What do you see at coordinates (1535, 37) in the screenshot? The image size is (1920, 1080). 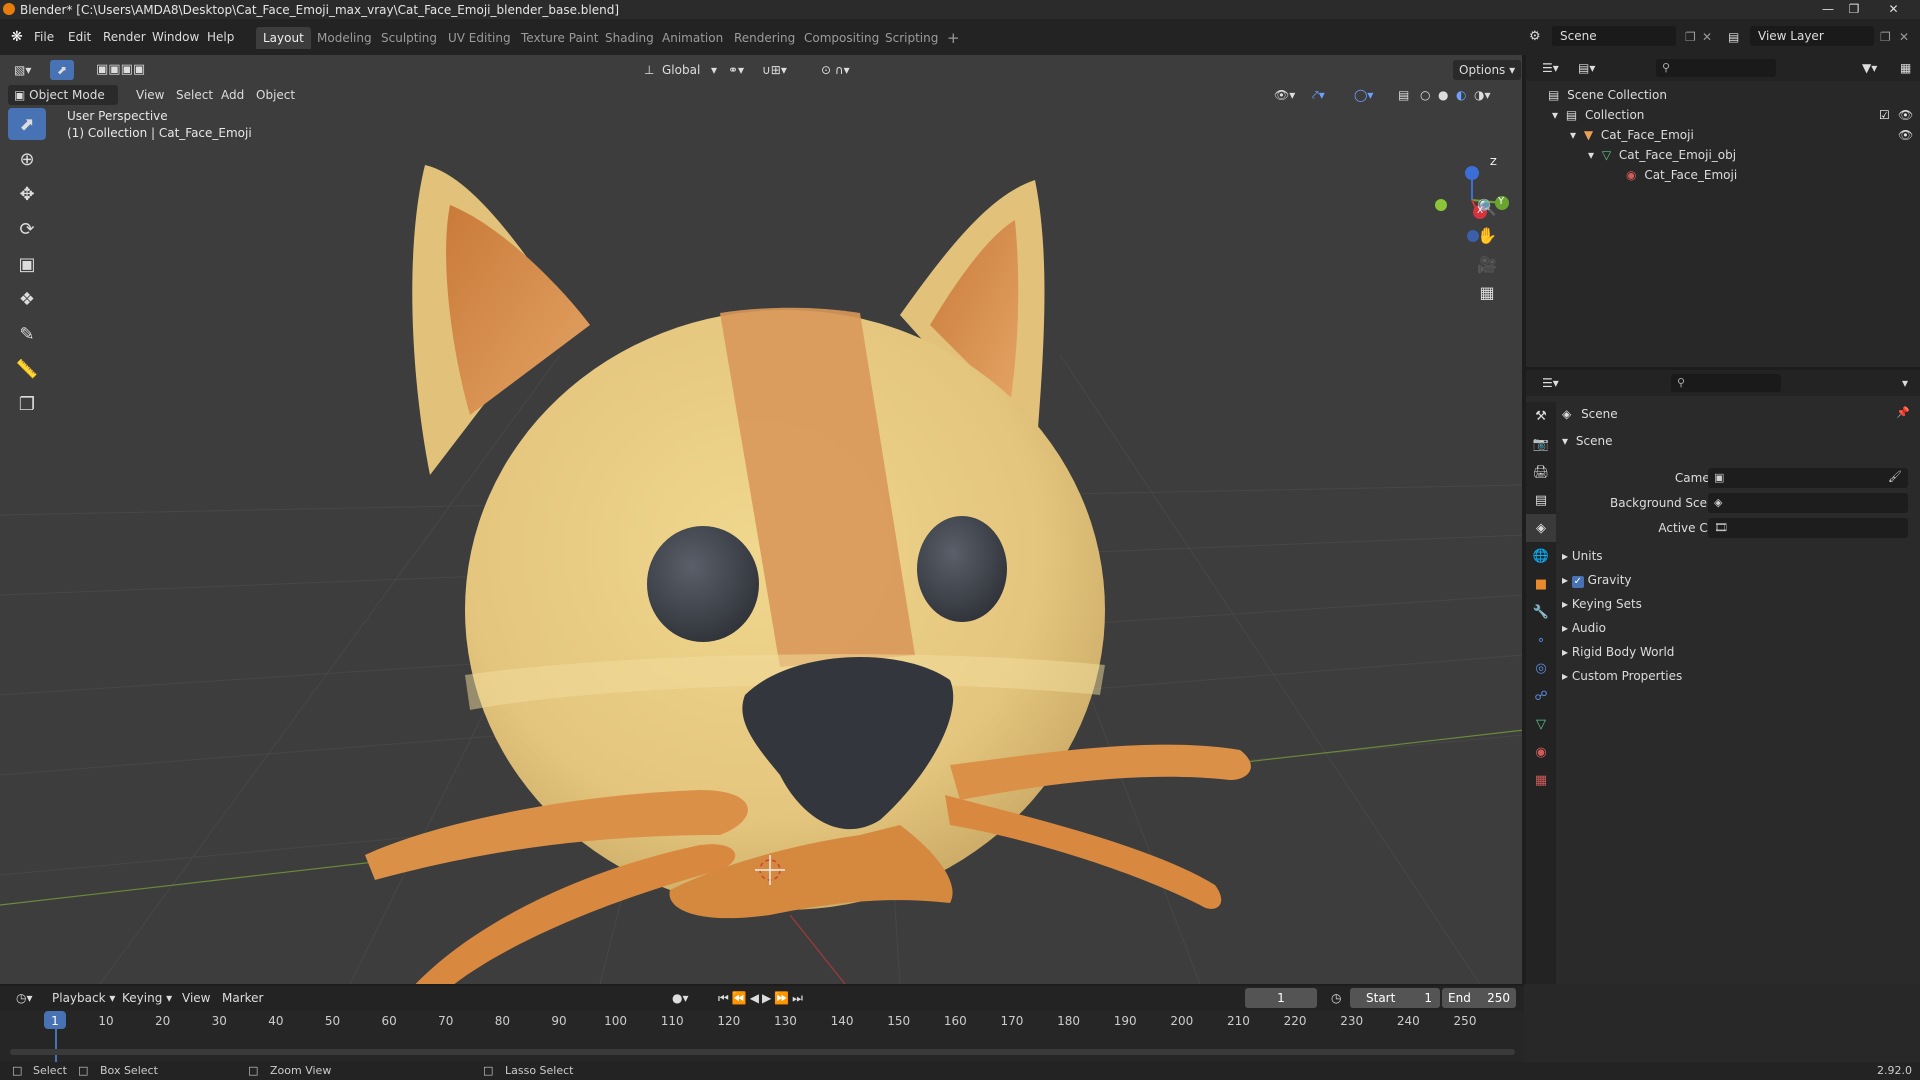 I see `scene-selector-icon: ⚙` at bounding box center [1535, 37].